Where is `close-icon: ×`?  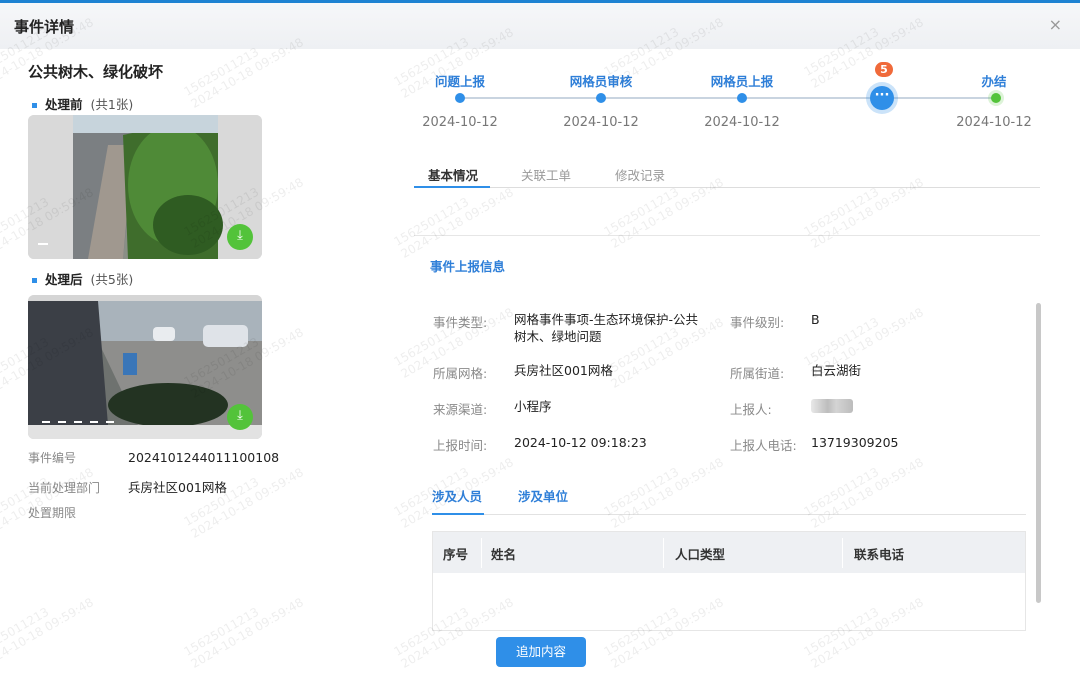 close-icon: × is located at coordinates (1055, 24).